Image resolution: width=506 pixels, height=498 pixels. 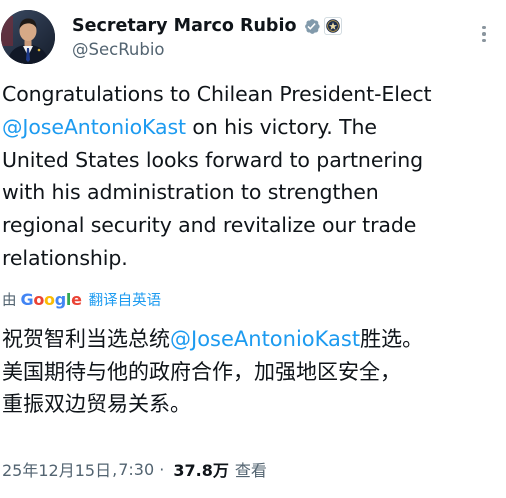 I want to click on post-time: 7:30, so click(x=136, y=469).